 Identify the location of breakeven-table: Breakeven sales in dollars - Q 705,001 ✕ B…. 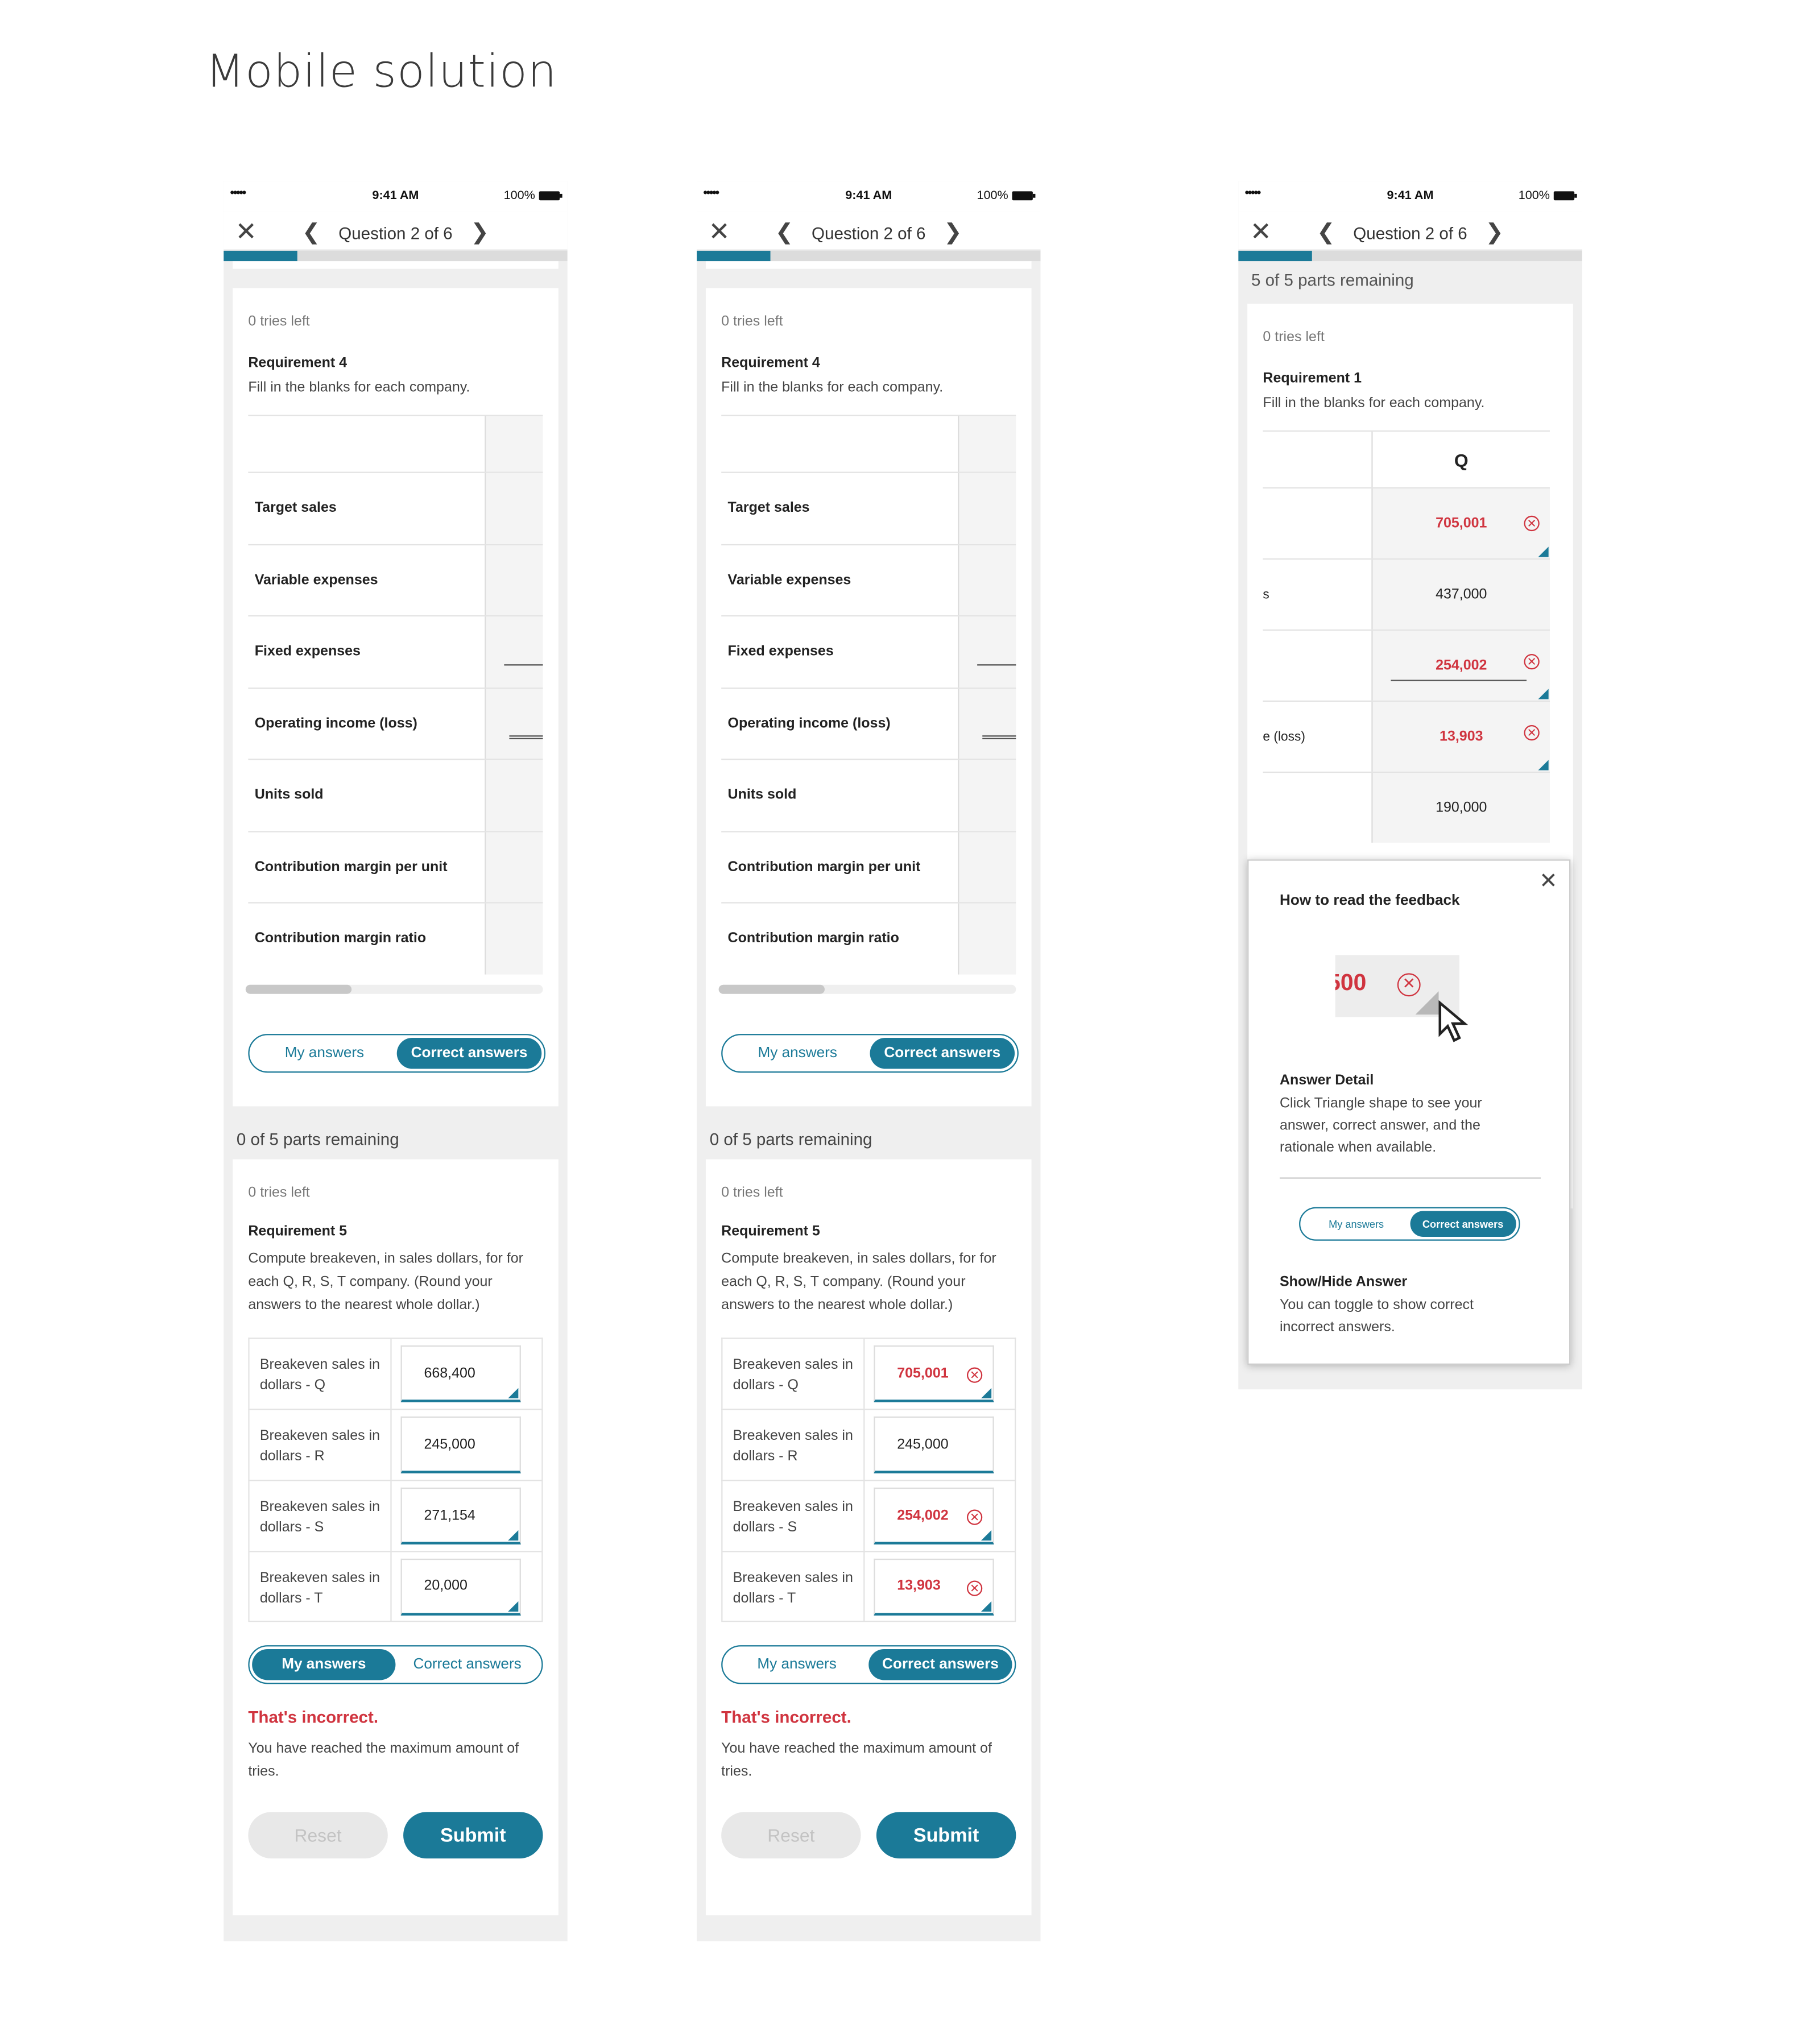
(868, 1480).